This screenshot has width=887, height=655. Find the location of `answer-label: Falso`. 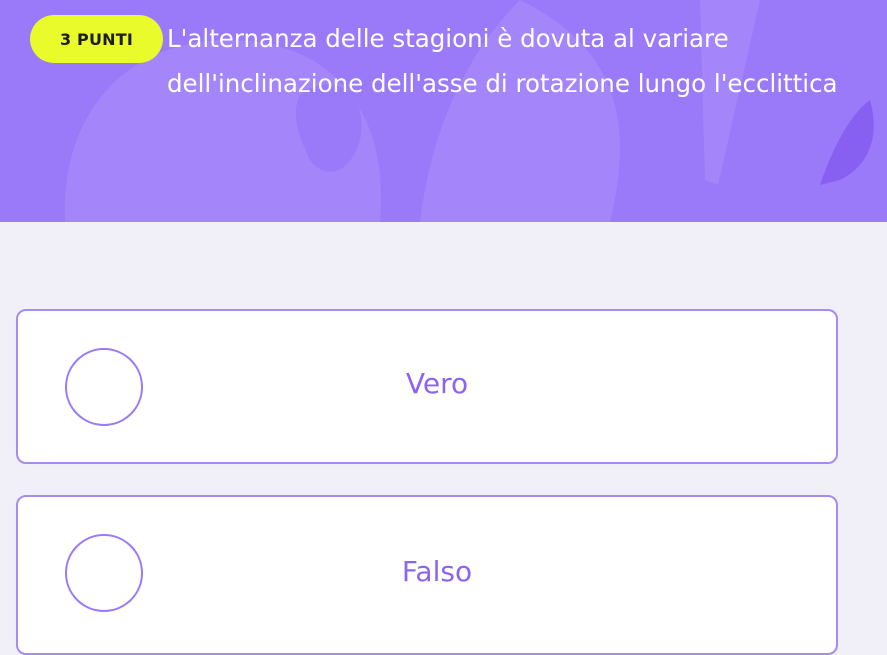

answer-label: Falso is located at coordinates (437, 571).